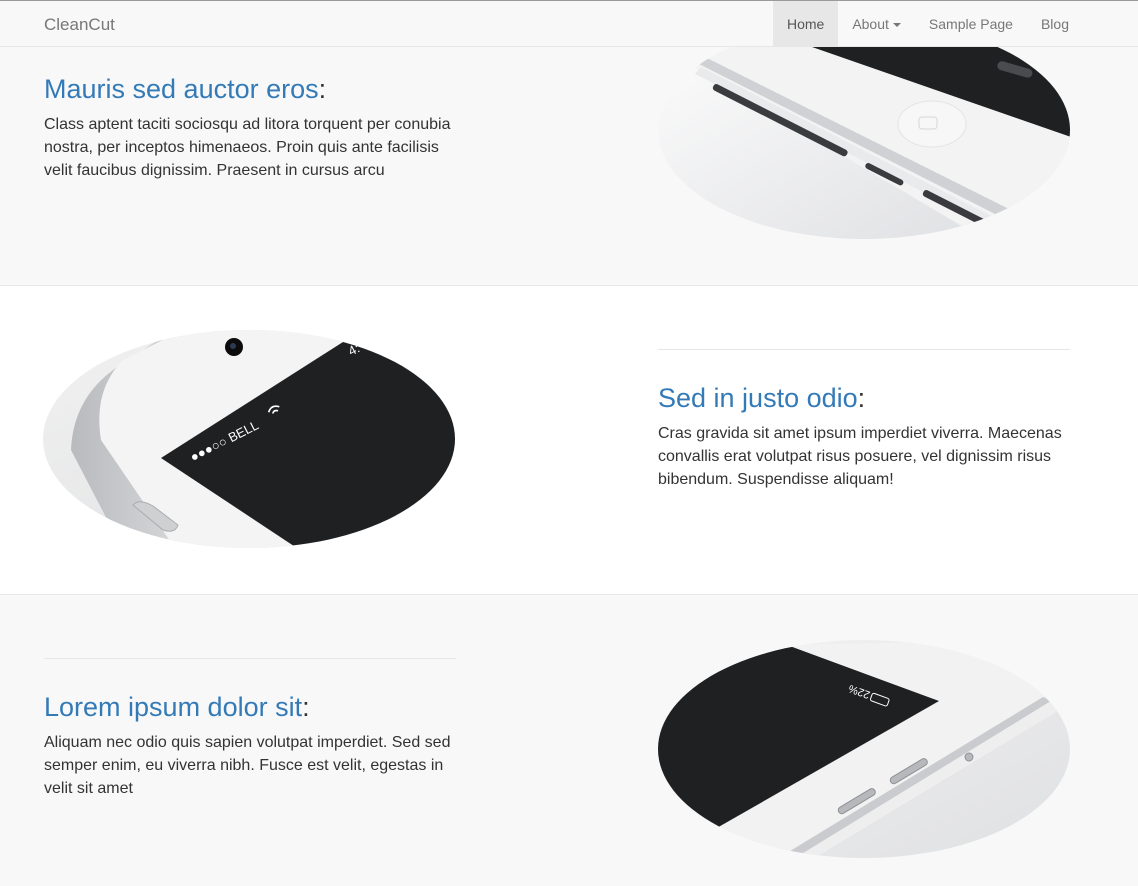  I want to click on nav-item-label: Sample Page, so click(970, 24).